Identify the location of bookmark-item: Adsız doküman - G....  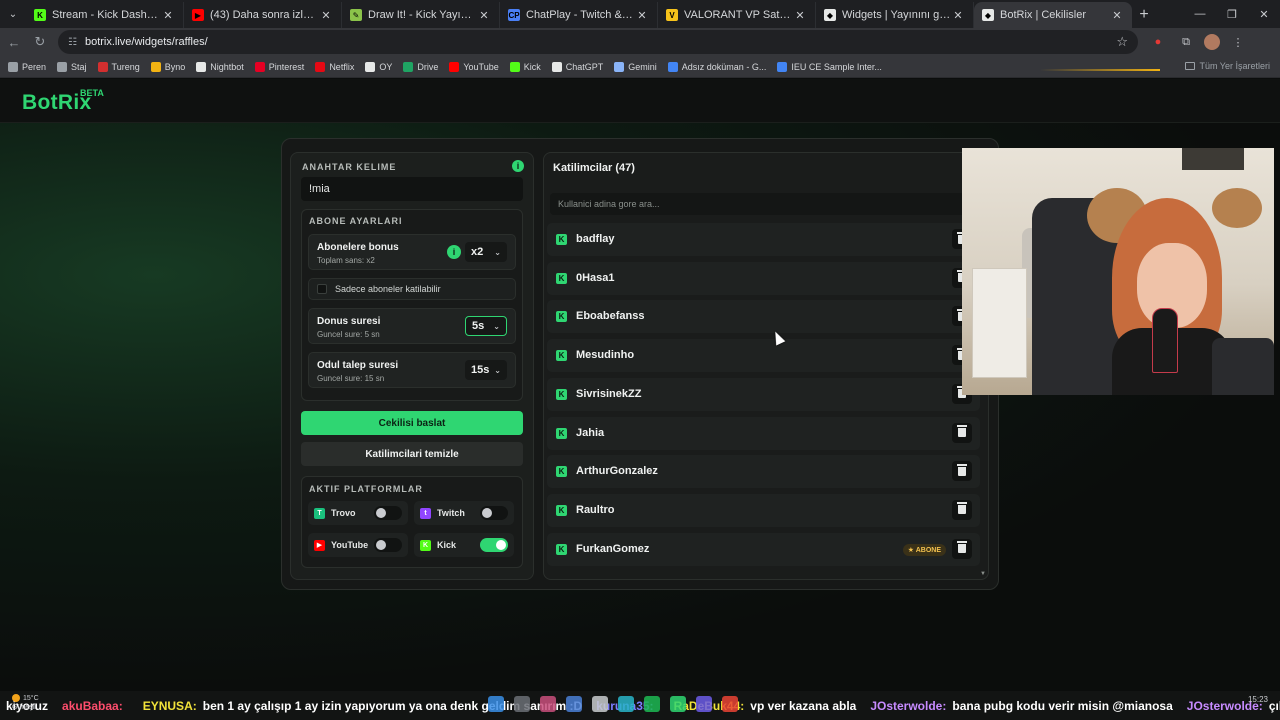
(717, 66).